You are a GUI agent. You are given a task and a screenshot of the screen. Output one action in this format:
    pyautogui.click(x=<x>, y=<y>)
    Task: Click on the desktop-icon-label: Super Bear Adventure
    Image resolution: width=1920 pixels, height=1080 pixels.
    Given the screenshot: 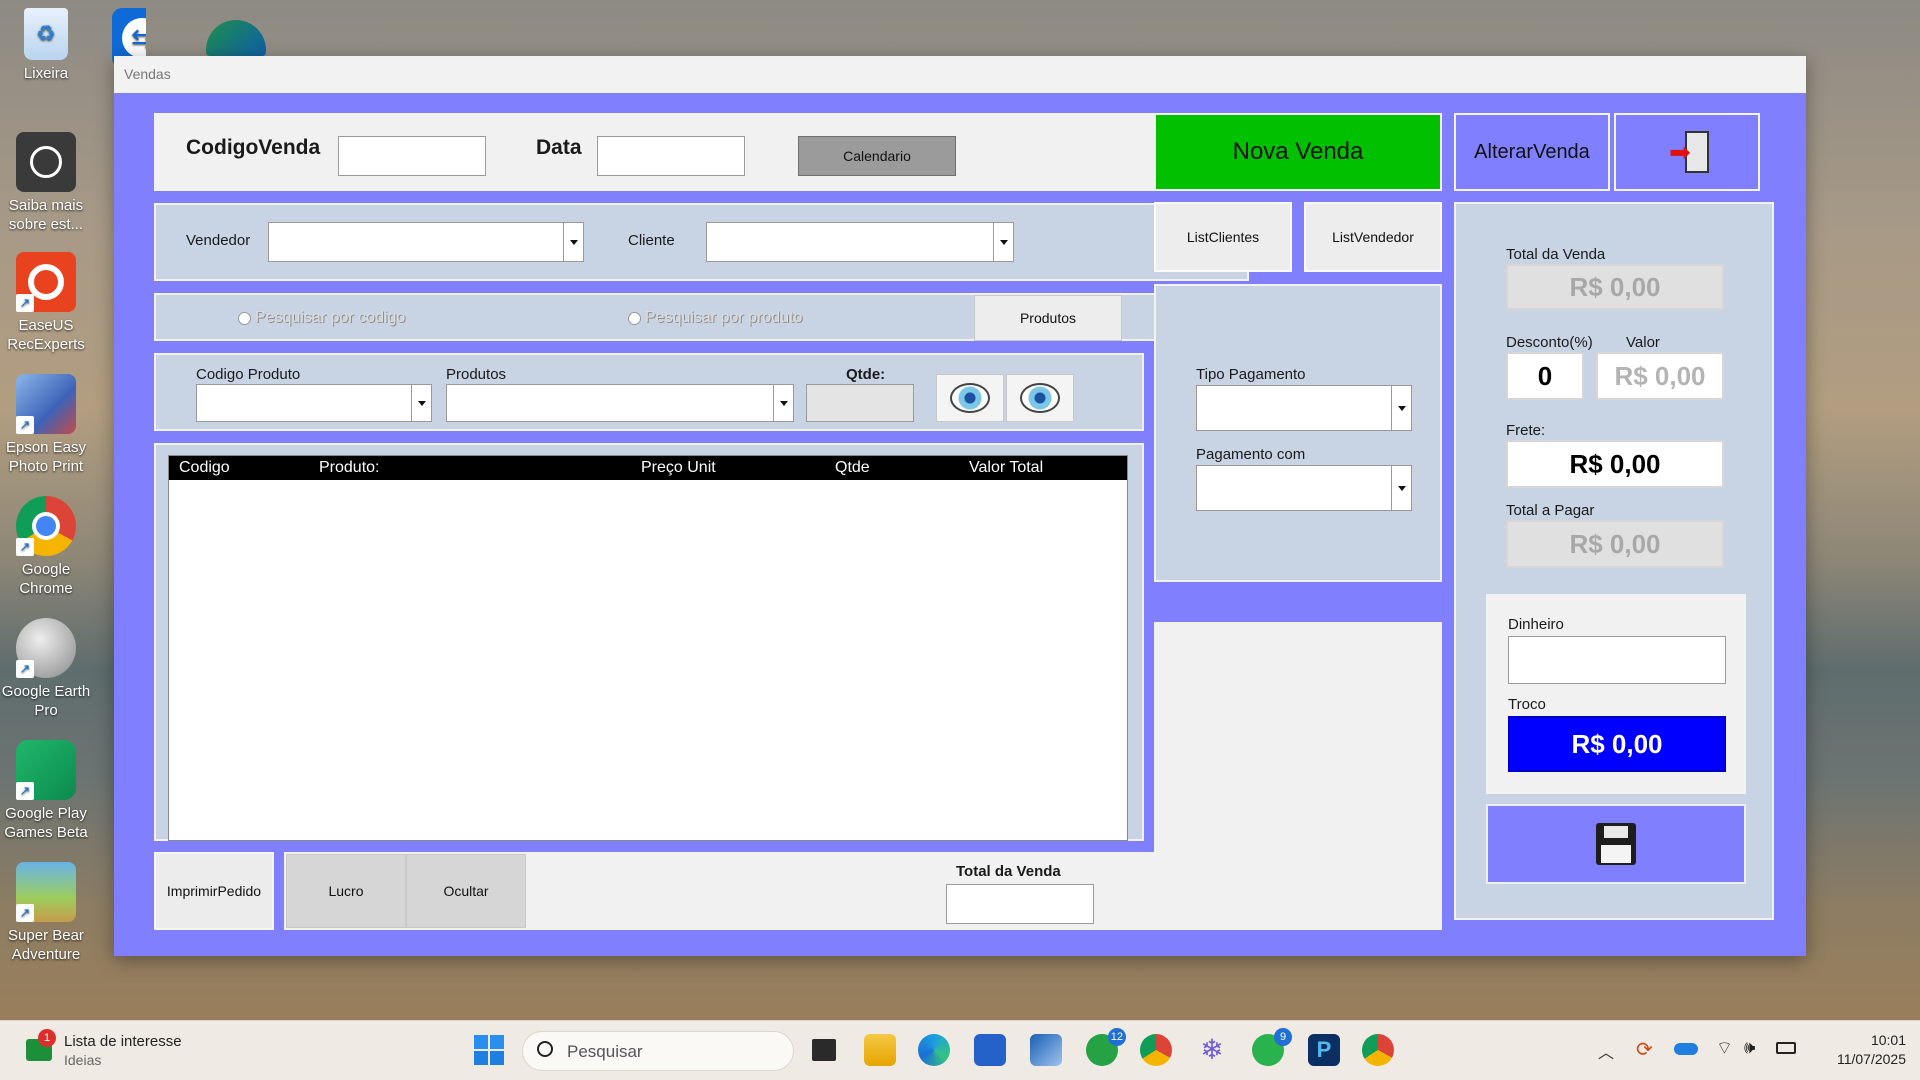 What is the action you would take?
    pyautogui.click(x=46, y=945)
    